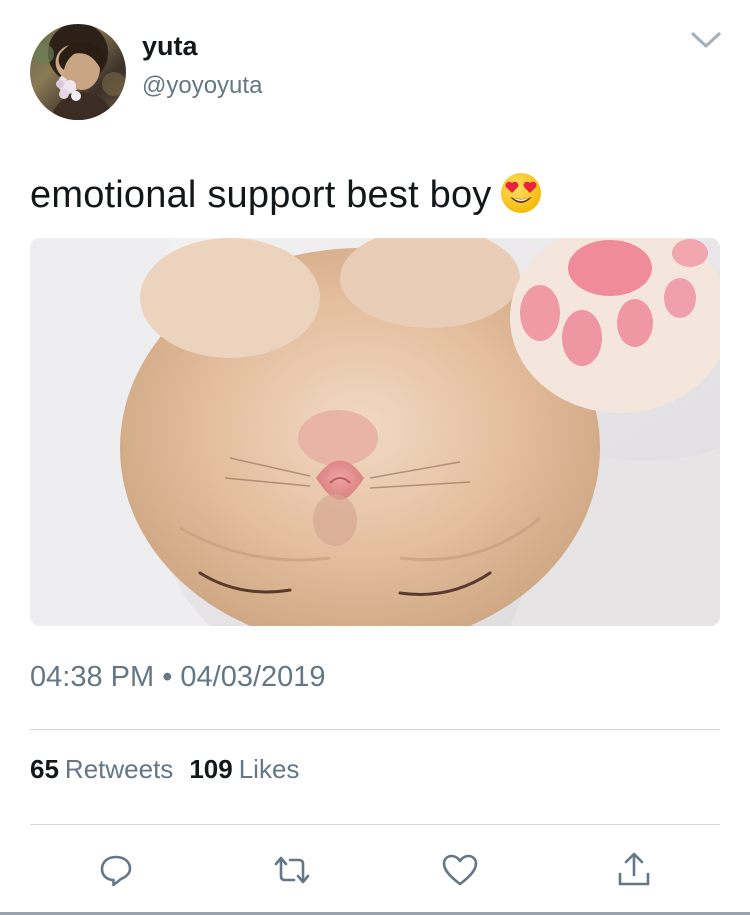 The height and width of the screenshot is (915, 750). I want to click on share-icon, so click(634, 870).